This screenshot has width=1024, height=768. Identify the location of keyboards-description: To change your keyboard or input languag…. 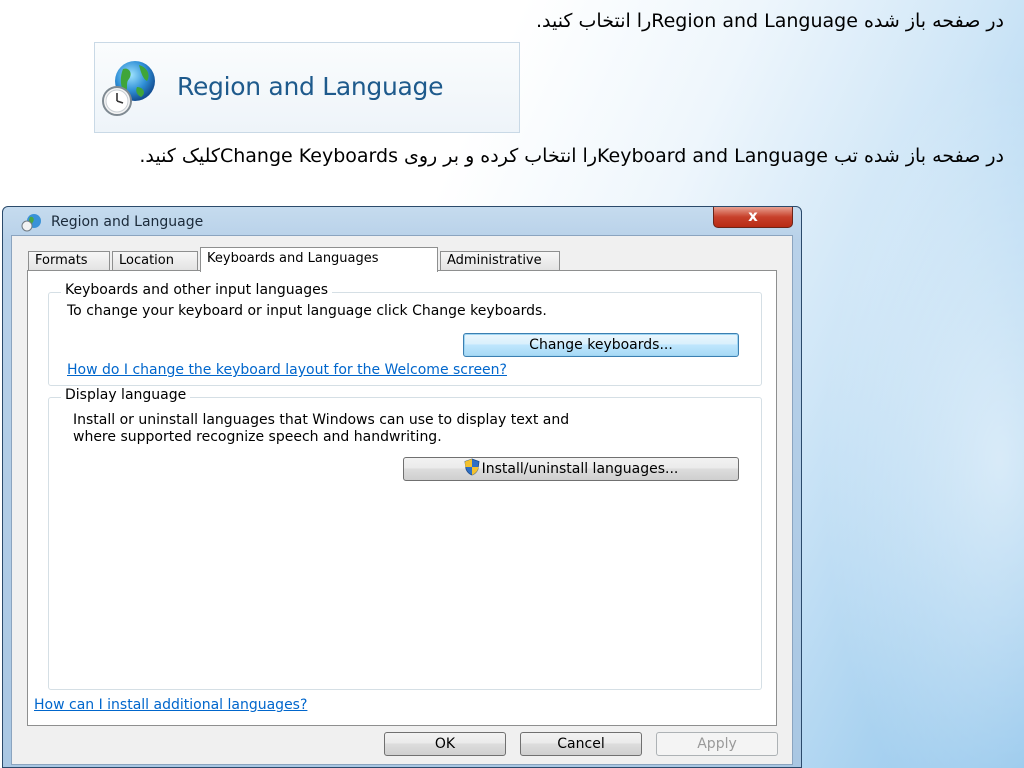
(307, 311).